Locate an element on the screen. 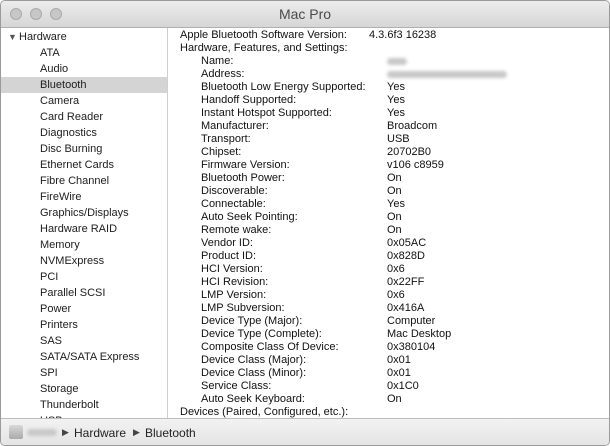 The width and height of the screenshot is (610, 446). property-value: 0x828D is located at coordinates (406, 256).